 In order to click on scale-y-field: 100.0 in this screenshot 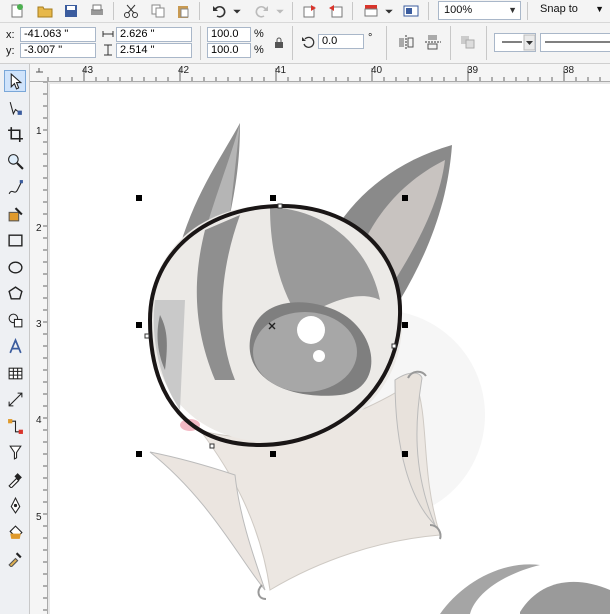, I will do `click(229, 50)`.